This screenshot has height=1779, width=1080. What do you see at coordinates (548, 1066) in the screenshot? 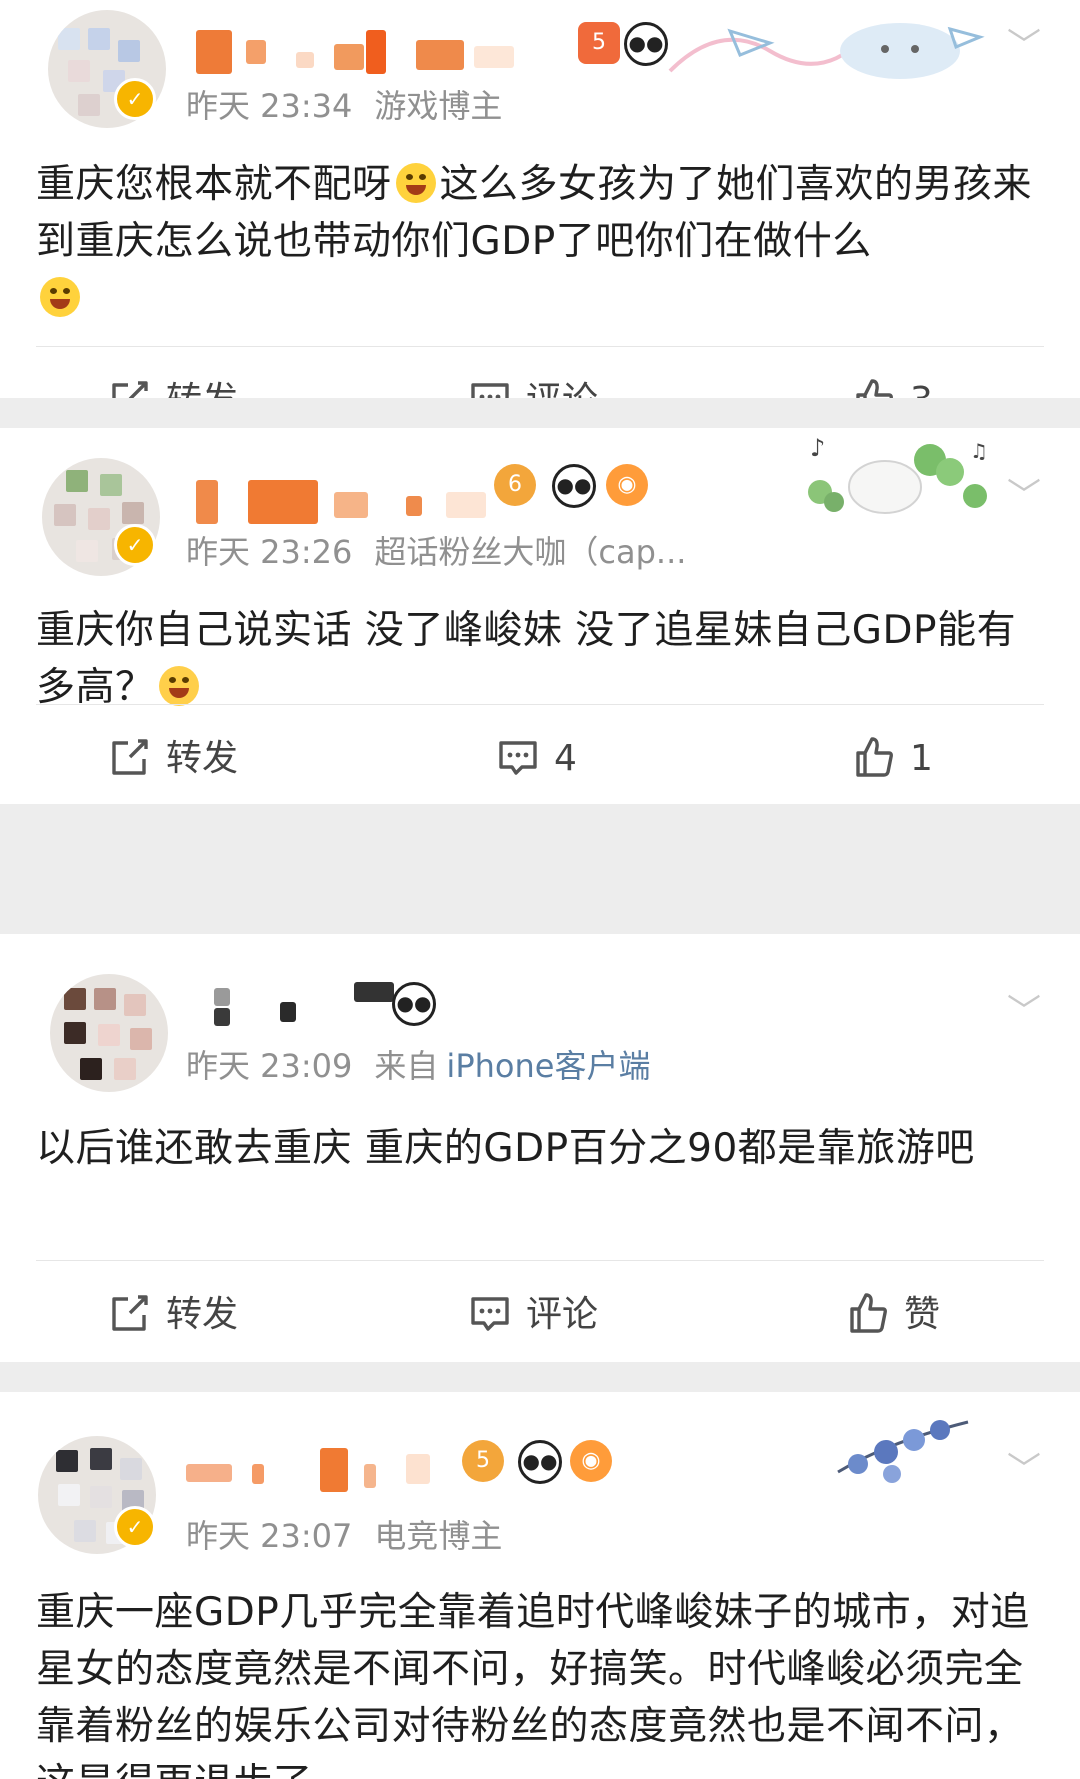
I see `source-link: iPhone客户端` at bounding box center [548, 1066].